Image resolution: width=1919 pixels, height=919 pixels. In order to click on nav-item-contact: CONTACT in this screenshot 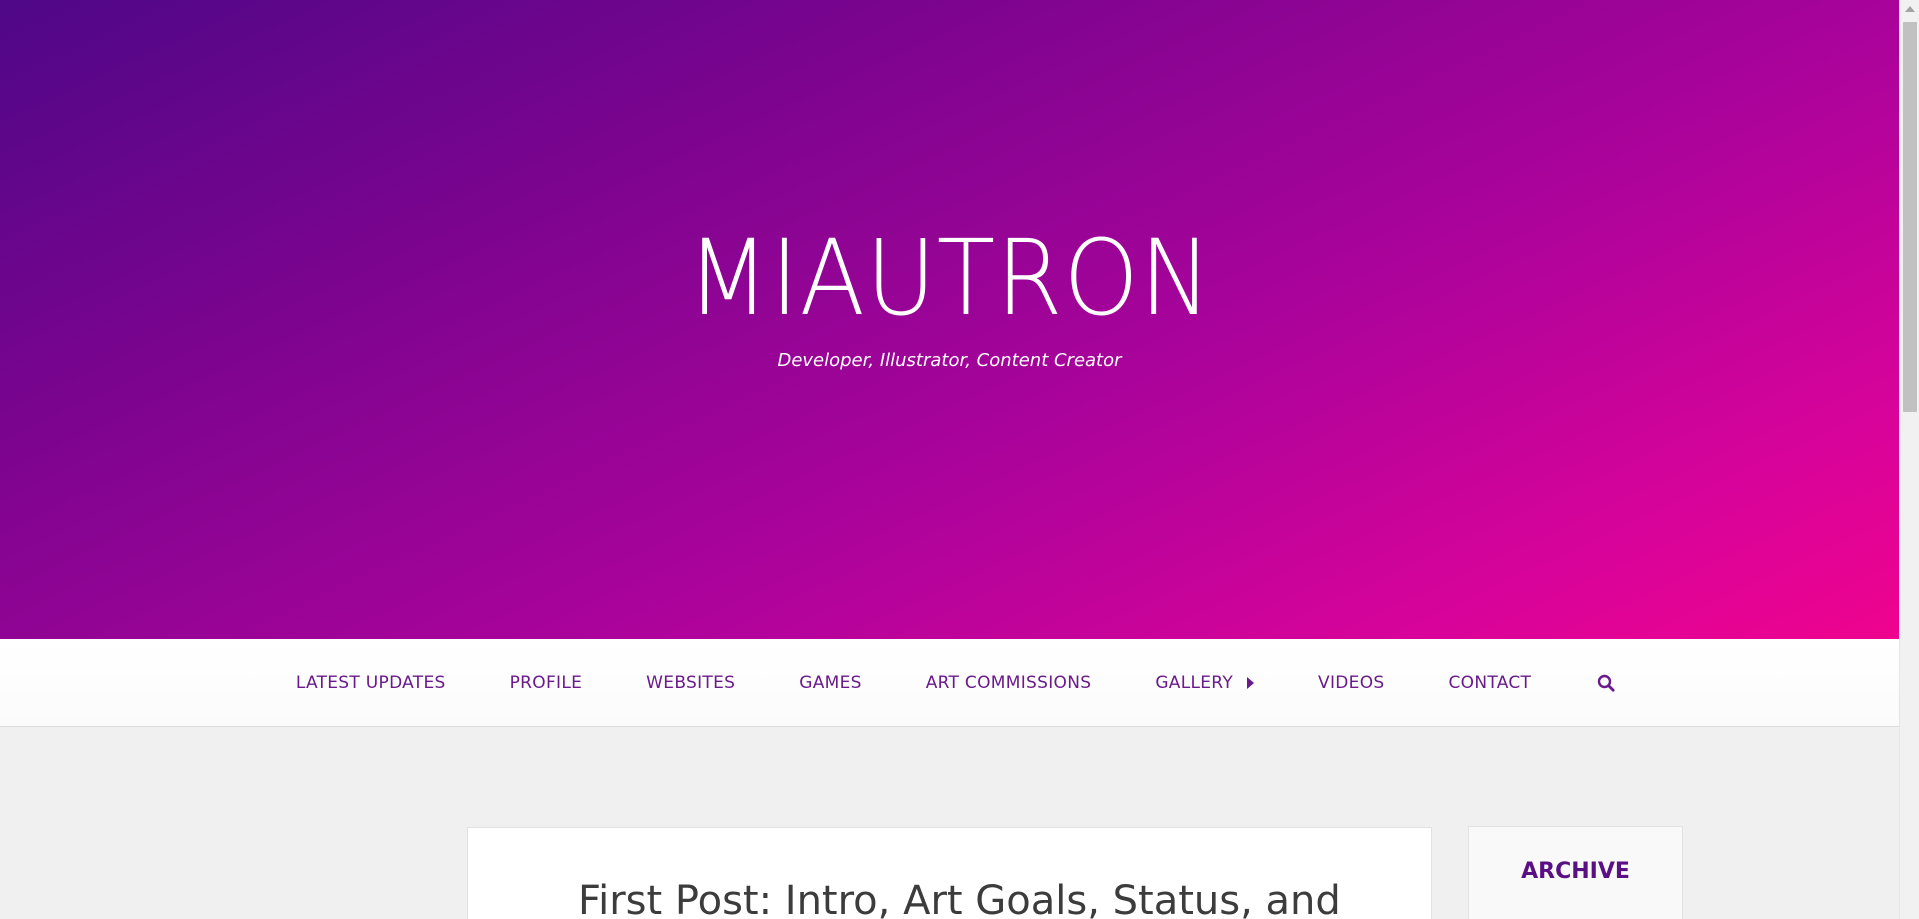, I will do `click(1489, 683)`.